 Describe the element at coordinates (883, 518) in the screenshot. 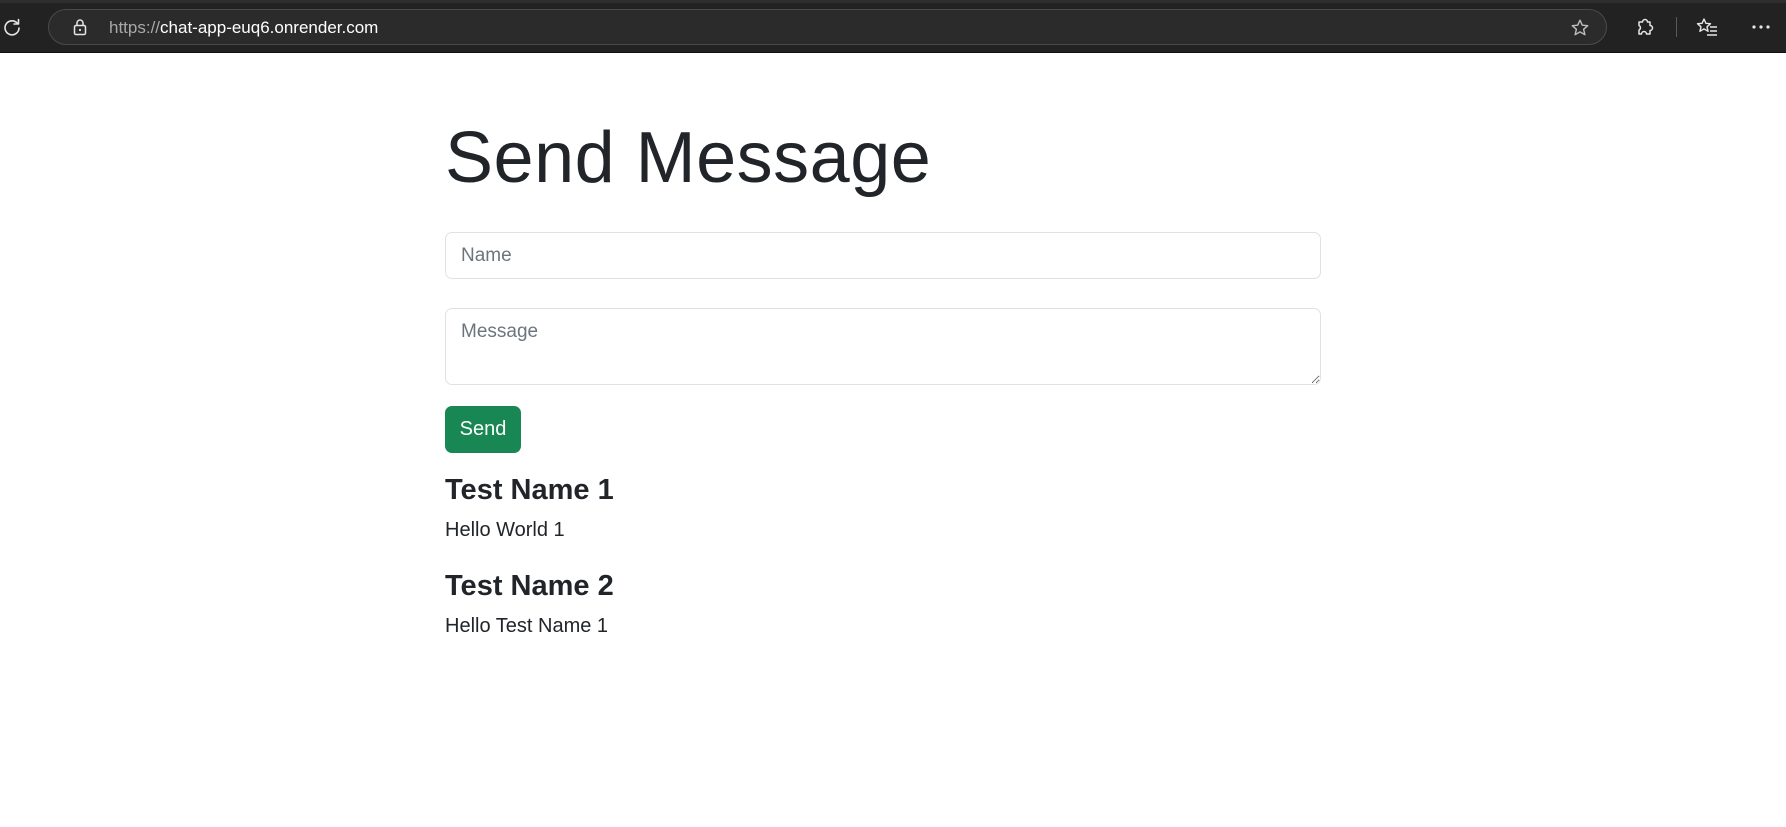

I see `message-item: Test Name 1 Hello World 1` at that location.